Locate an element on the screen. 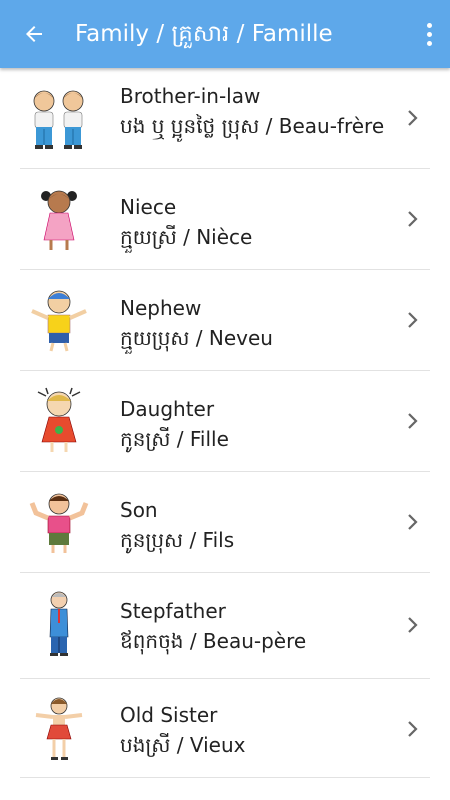 This screenshot has width=450, height=800. boy-icon is located at coordinates (59, 320).